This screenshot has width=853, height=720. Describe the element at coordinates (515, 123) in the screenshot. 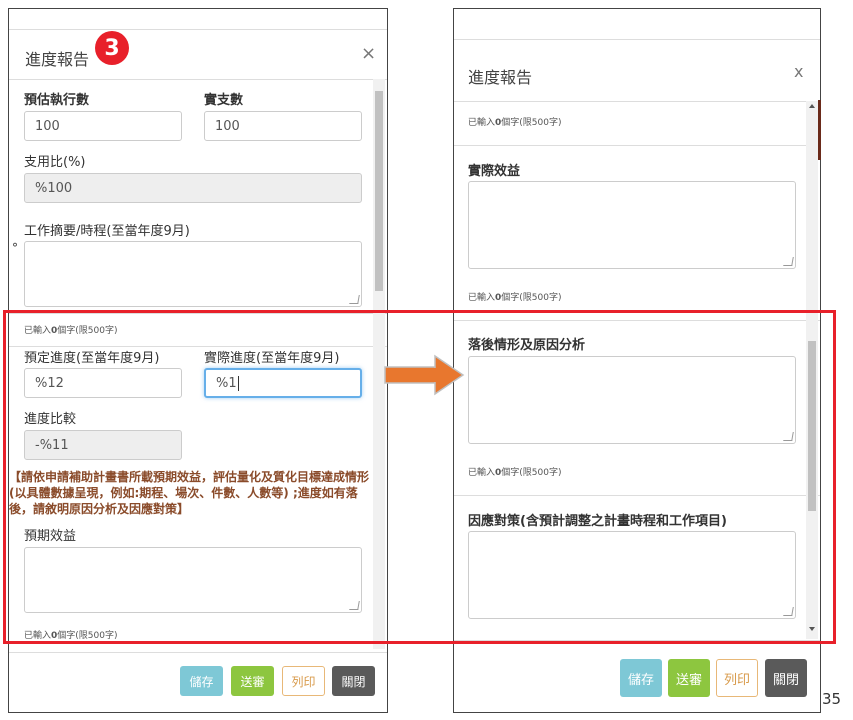

I see `char-counter-top: 已輸入0個字(限500字)` at that location.